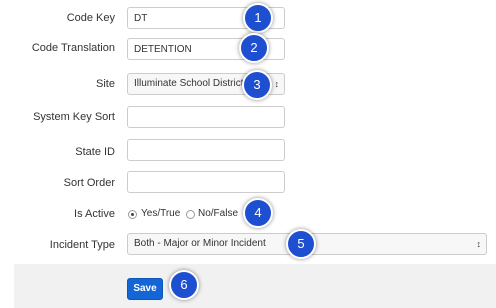 The width and height of the screenshot is (496, 308). Describe the element at coordinates (189, 83) in the screenshot. I see `site-select-value: Illuminate School District` at that location.